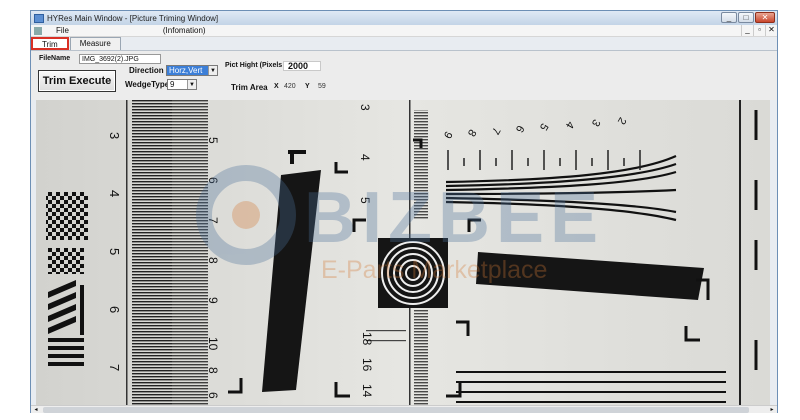  What do you see at coordinates (772, 409) in the screenshot?
I see `scroll-right-icon: ▸` at bounding box center [772, 409].